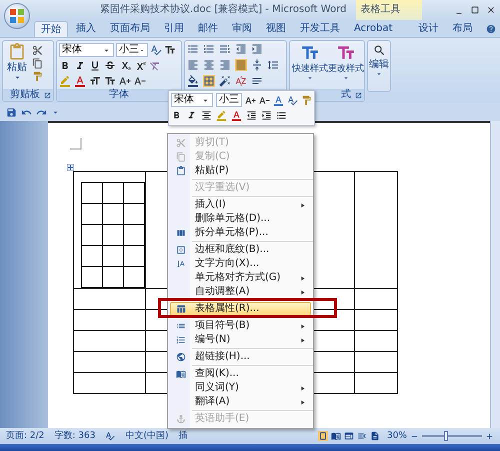 The image size is (500, 451). Describe the element at coordinates (320, 29) in the screenshot. I see `ribbon-tab: 开发工具` at that location.